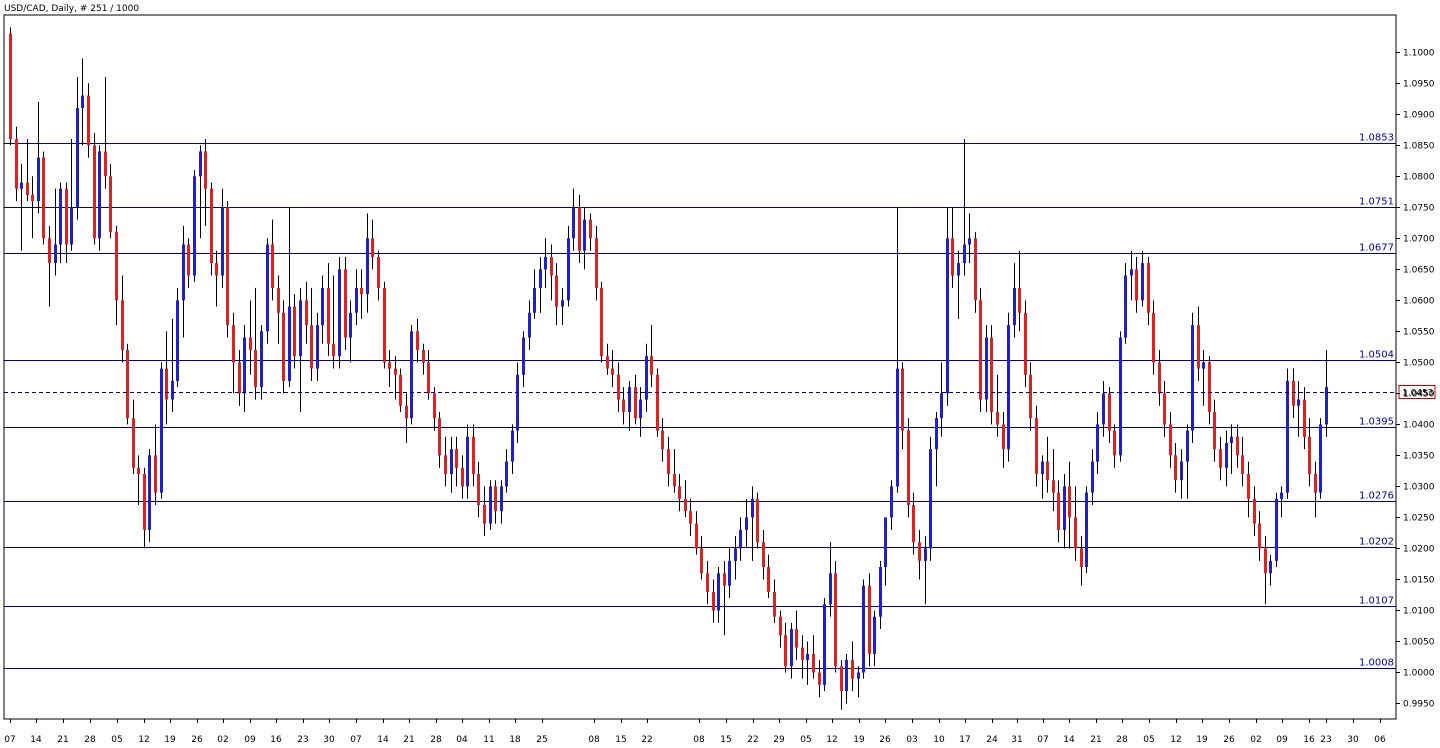 Image resolution: width=1440 pixels, height=748 pixels. I want to click on y-tick-label: 1.0100, so click(1419, 612).